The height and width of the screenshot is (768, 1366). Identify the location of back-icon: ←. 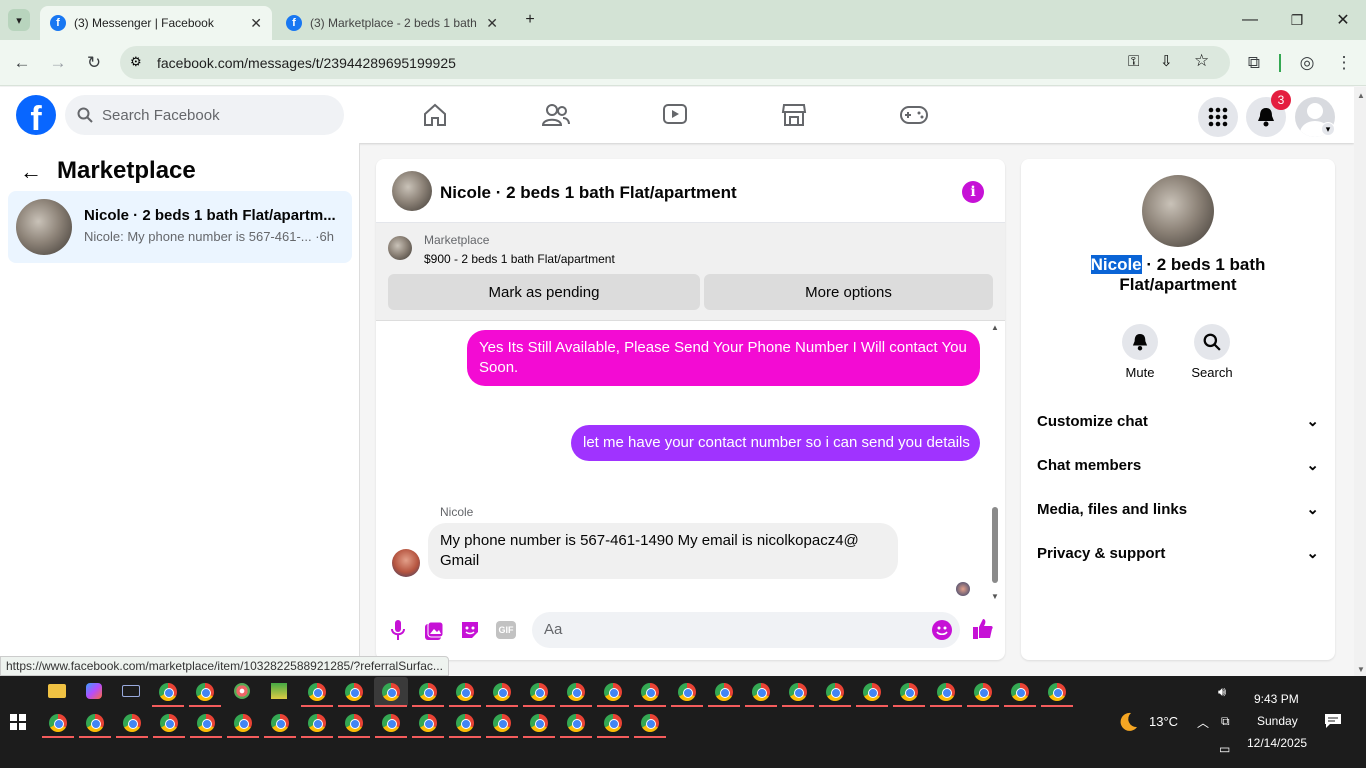
(22, 63).